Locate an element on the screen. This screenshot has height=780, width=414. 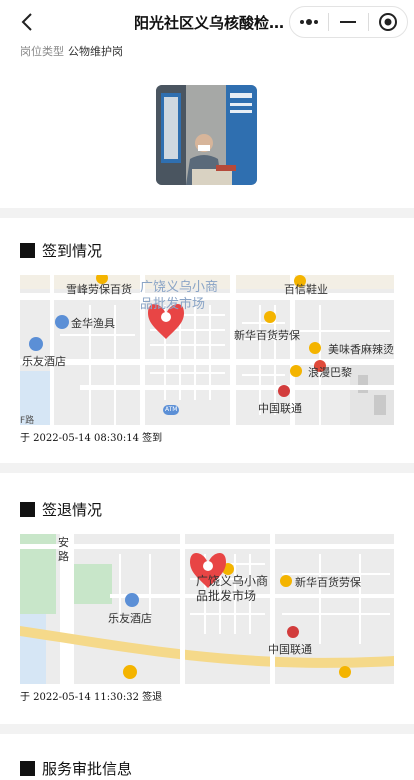
checkout-title-text: 签退情况 is located at coordinates (72, 510).